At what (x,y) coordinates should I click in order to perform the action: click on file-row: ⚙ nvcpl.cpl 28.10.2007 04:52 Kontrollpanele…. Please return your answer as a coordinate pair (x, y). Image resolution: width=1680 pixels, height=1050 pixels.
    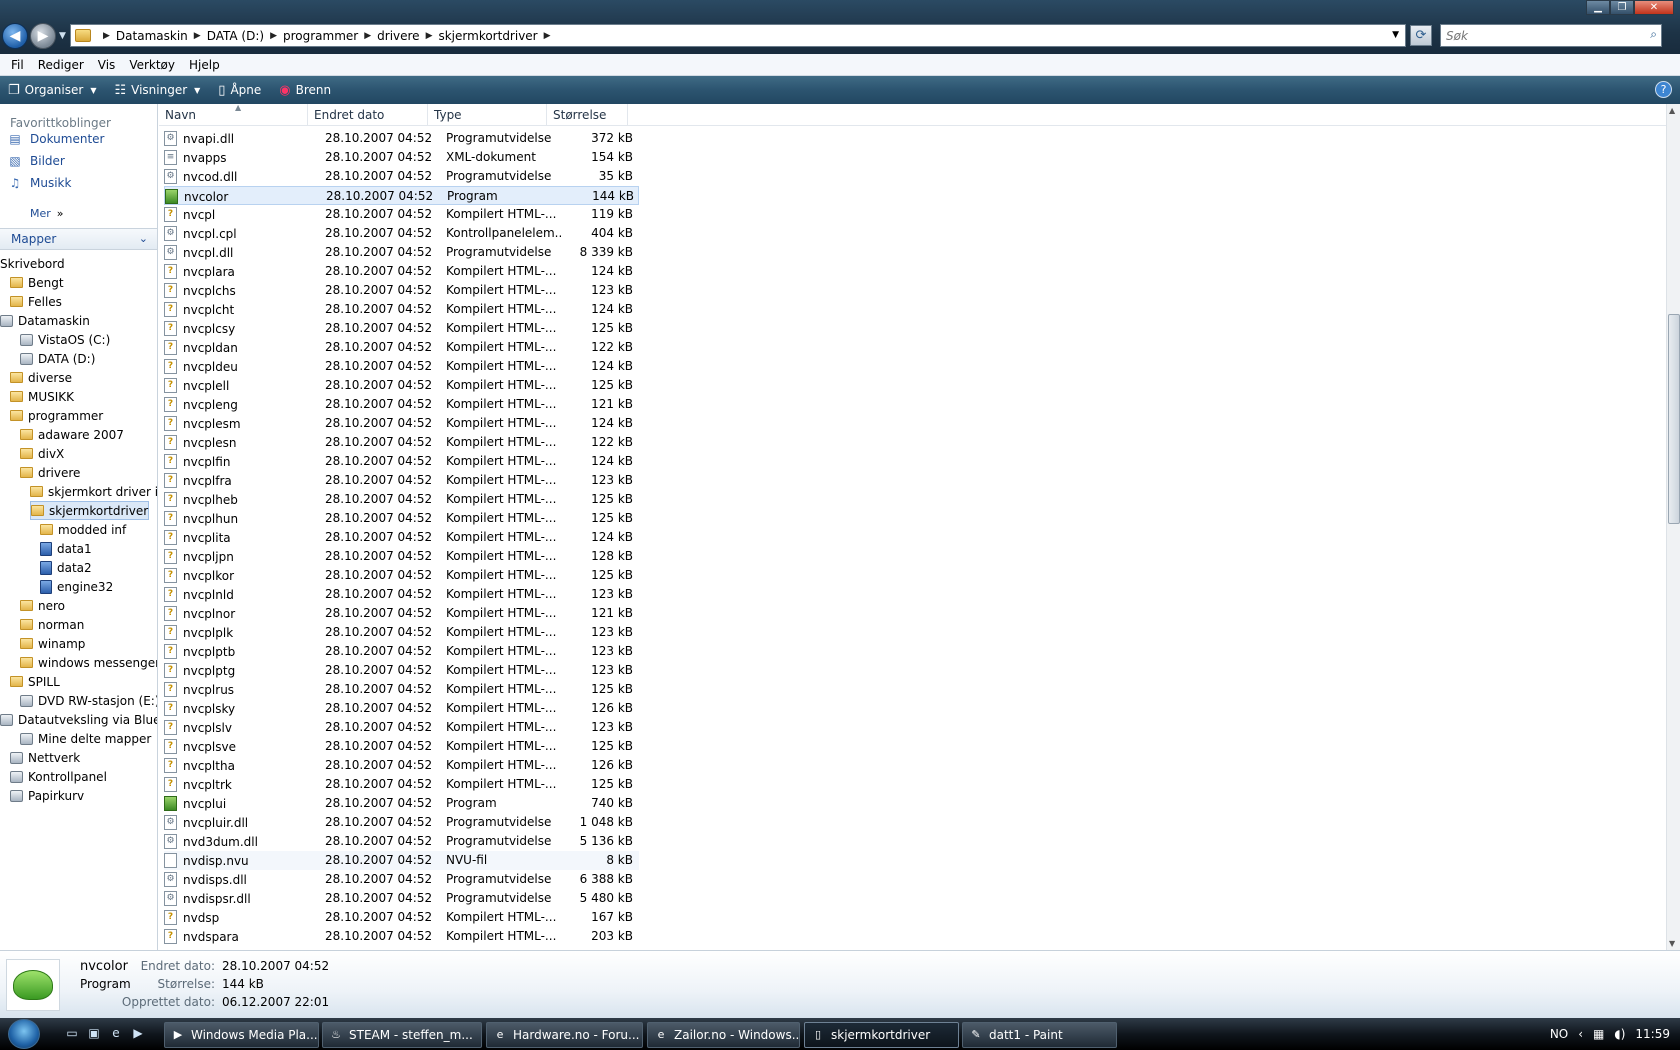
    Looking at the image, I should click on (401, 233).